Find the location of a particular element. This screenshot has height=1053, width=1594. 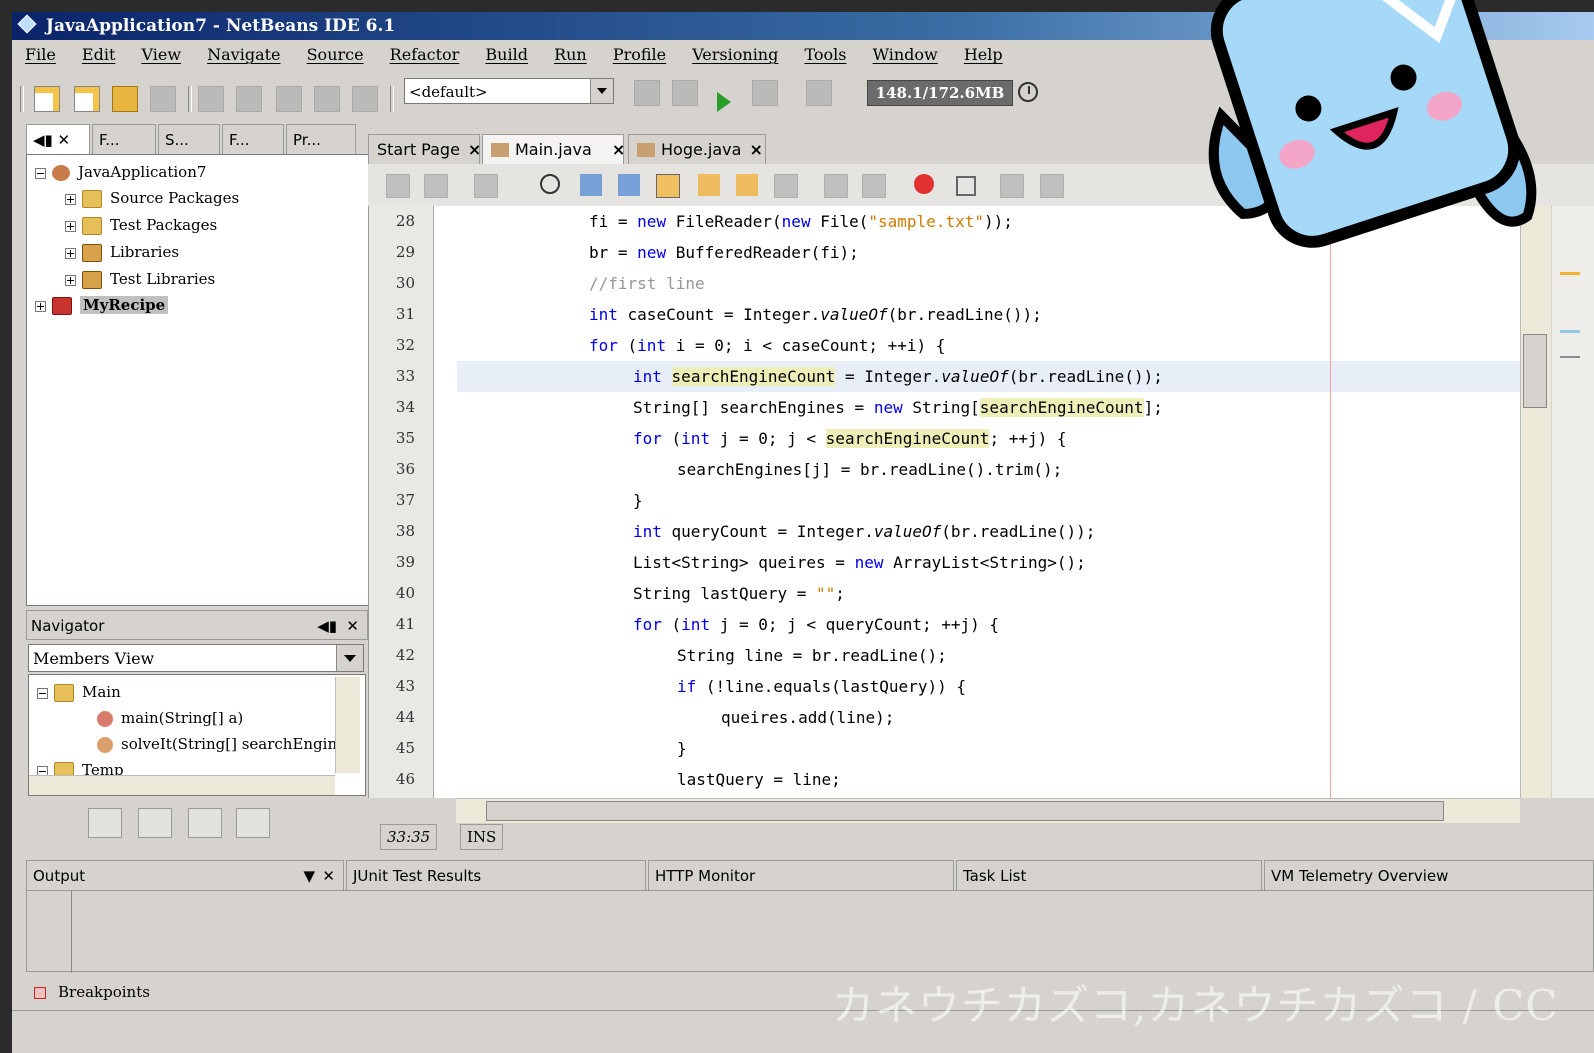

next-bookmark-icon is located at coordinates (747, 185).